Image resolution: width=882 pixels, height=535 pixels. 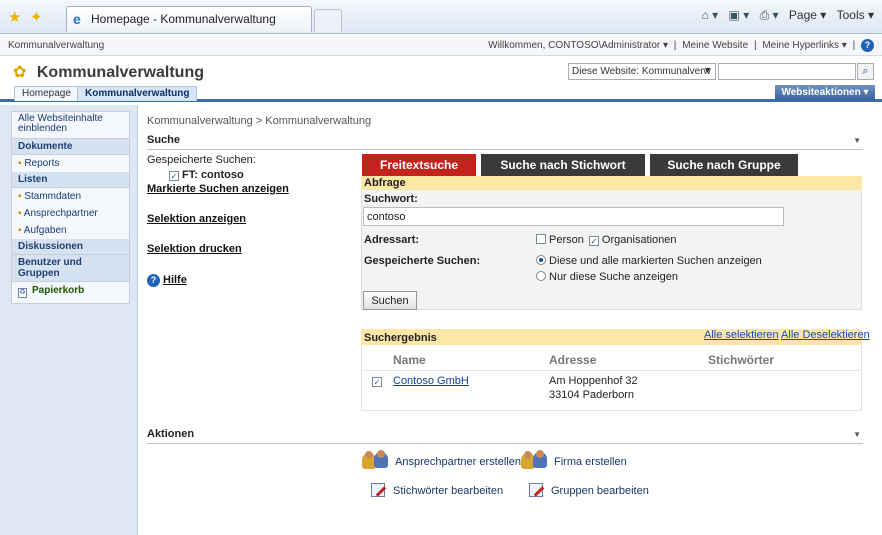 I want to click on actions-section-title: Aktionen, so click(x=171, y=434).